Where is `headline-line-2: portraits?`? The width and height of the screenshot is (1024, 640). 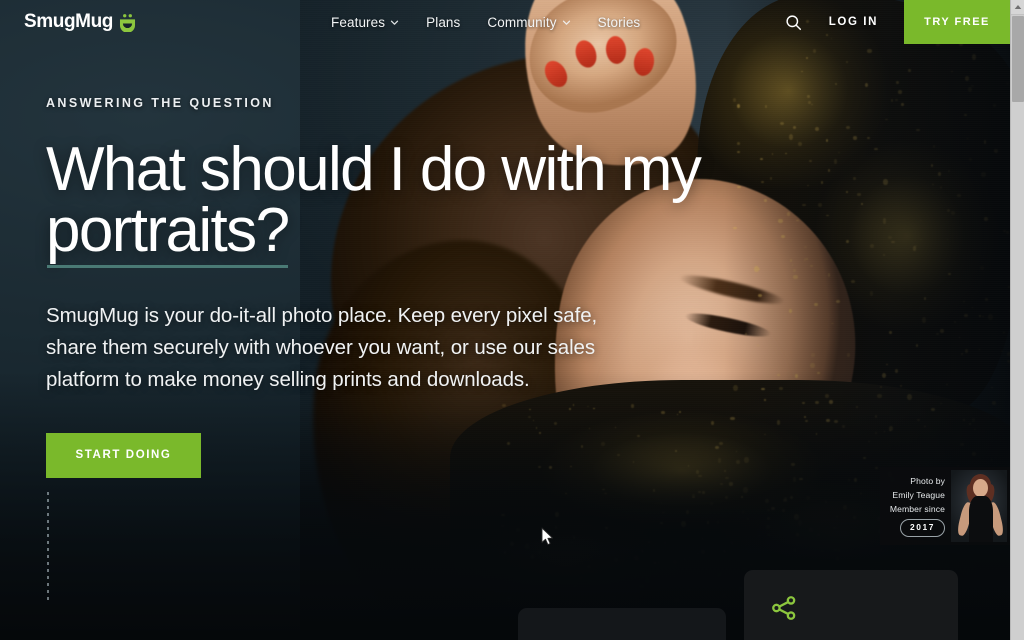
headline-line-2: portraits? is located at coordinates (168, 230).